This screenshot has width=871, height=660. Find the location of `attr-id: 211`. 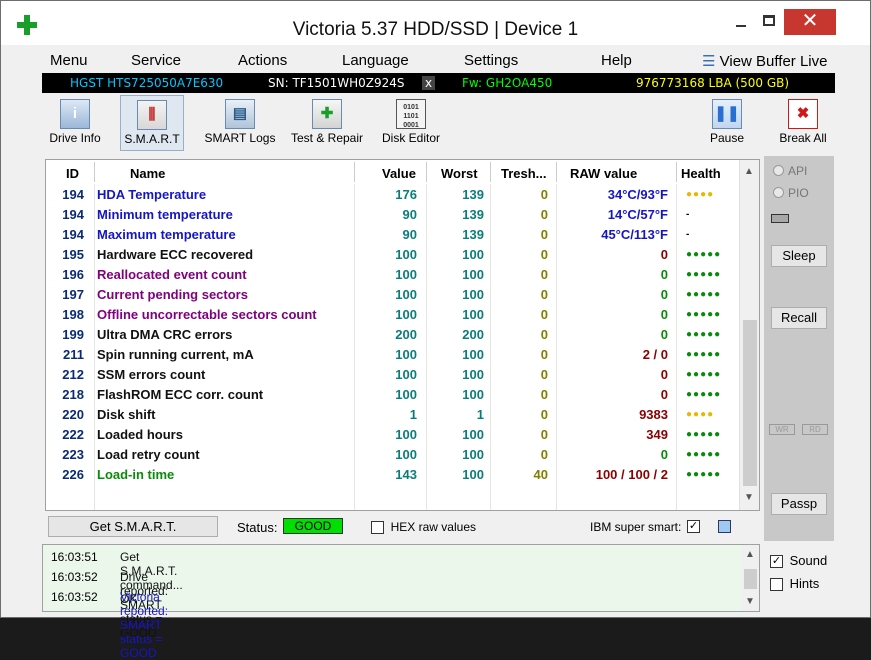

attr-id: 211 is located at coordinates (73, 354).